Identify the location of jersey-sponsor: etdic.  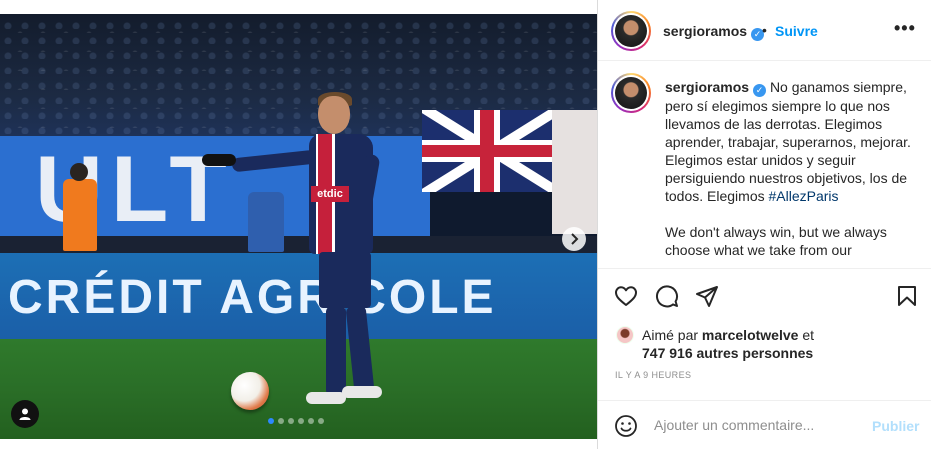
(330, 194).